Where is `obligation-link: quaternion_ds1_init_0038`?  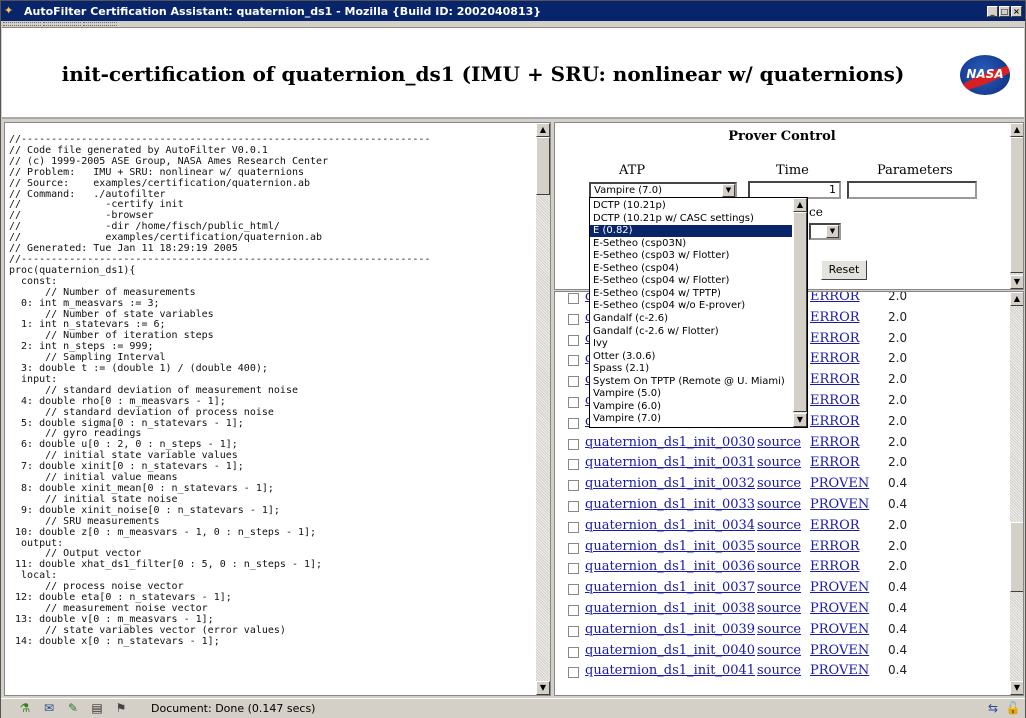 obligation-link: quaternion_ds1_init_0038 is located at coordinates (670, 608).